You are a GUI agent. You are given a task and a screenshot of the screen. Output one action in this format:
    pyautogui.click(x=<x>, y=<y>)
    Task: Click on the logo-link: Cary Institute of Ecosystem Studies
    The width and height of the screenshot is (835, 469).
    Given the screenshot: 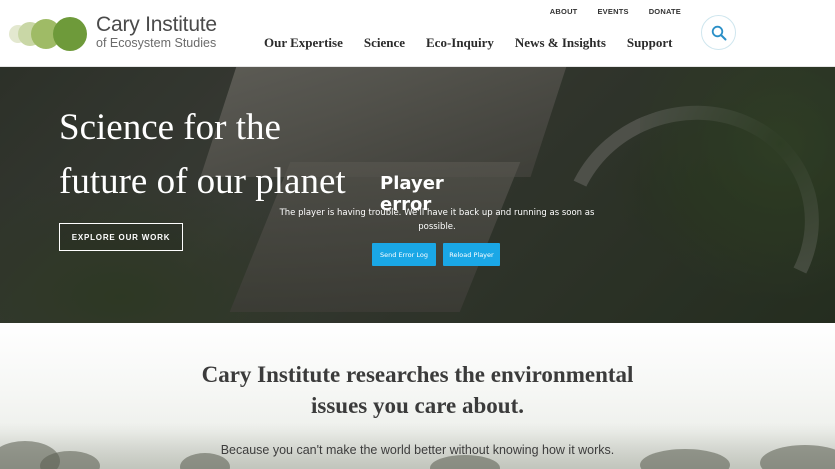 What is the action you would take?
    pyautogui.click(x=115, y=34)
    